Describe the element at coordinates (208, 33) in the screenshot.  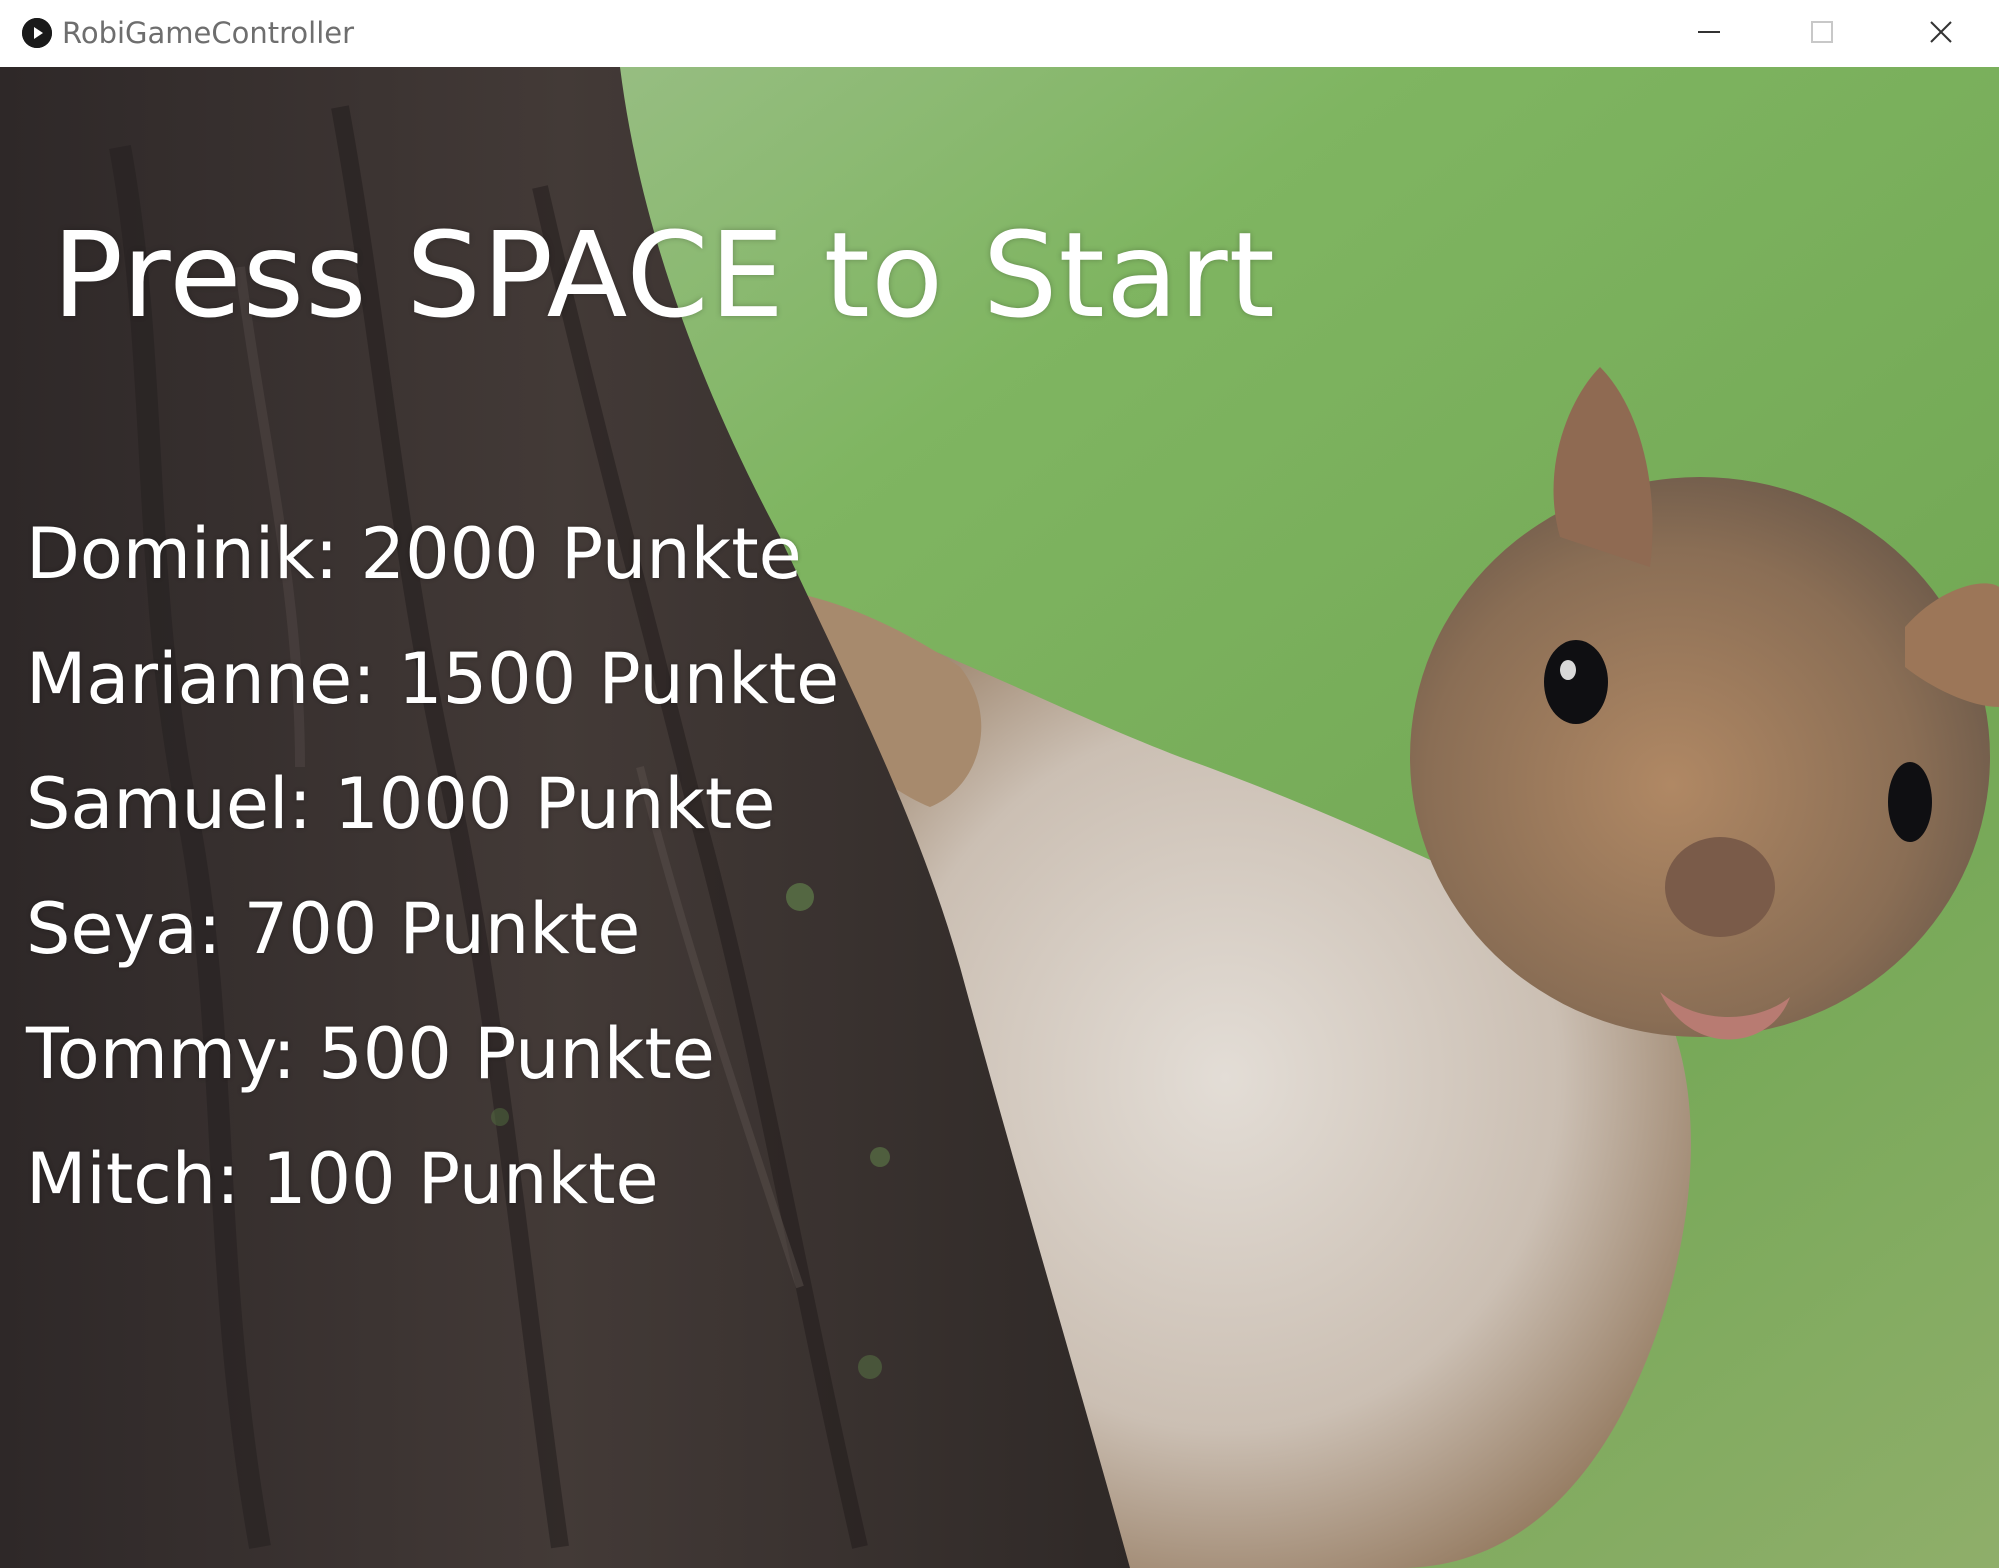
I see `window-title: RobiGameController` at that location.